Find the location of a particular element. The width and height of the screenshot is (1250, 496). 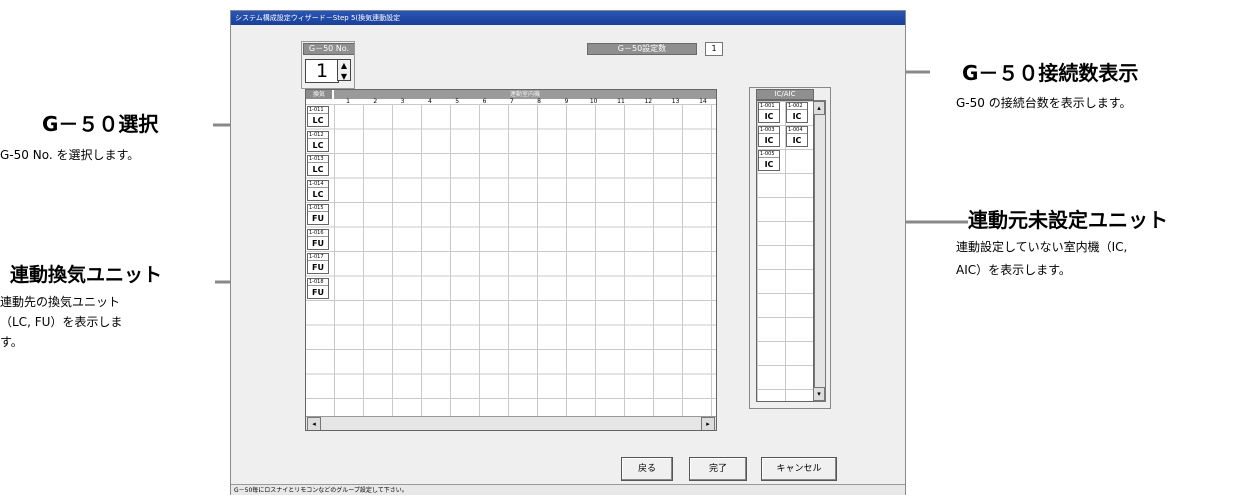

unset-unit-desc-1: 連動設定していない室内機（IC, is located at coordinates (1042, 247).